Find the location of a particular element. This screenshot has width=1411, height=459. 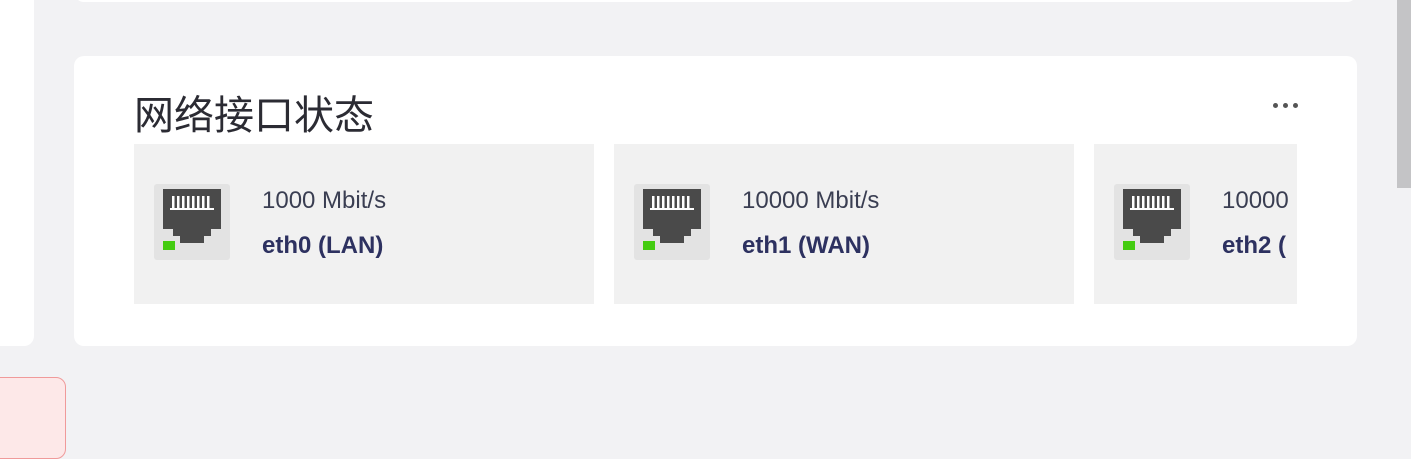

interface-item-eth2: 10000 Mbit/s eth2 ( is located at coordinates (1195, 224).